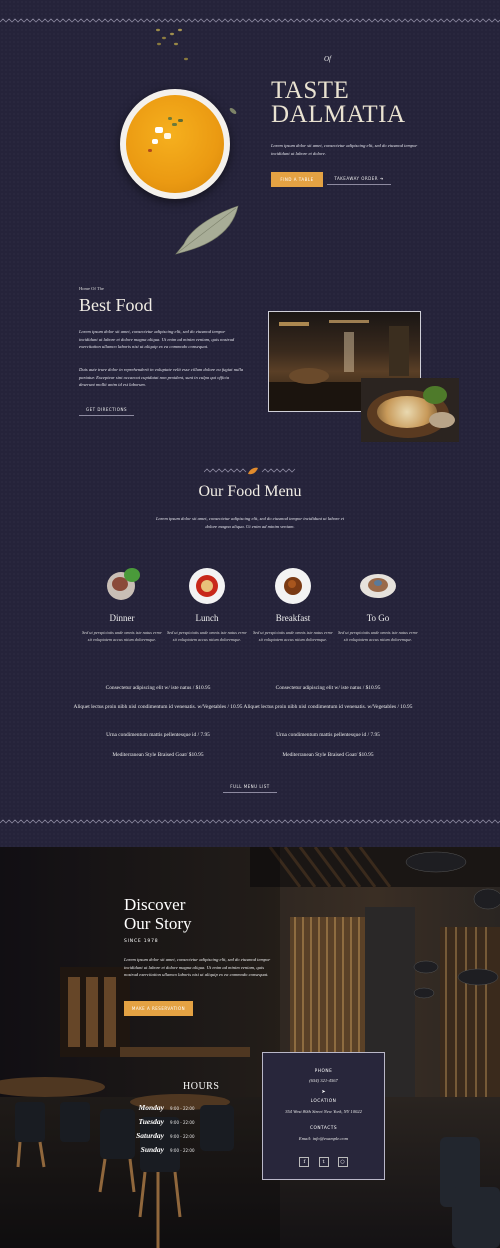 The width and height of the screenshot is (500, 1248). I want to click on hours-day: Saturday, so click(150, 1135).